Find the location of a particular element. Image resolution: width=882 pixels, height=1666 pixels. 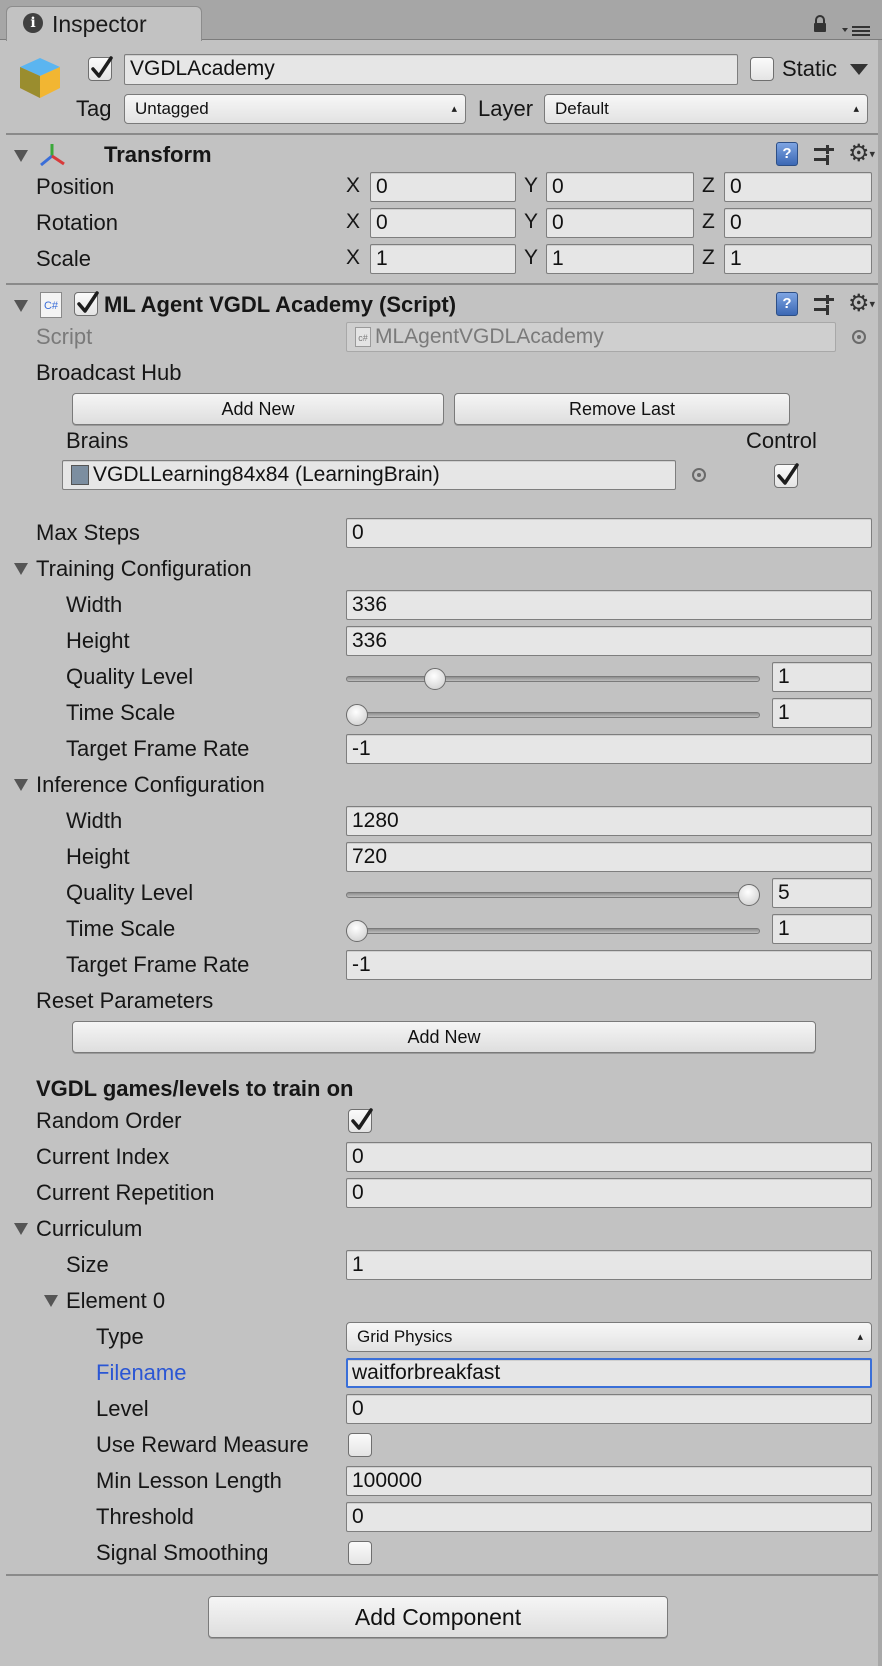

curriculum-size-field: 1 is located at coordinates (609, 1265).